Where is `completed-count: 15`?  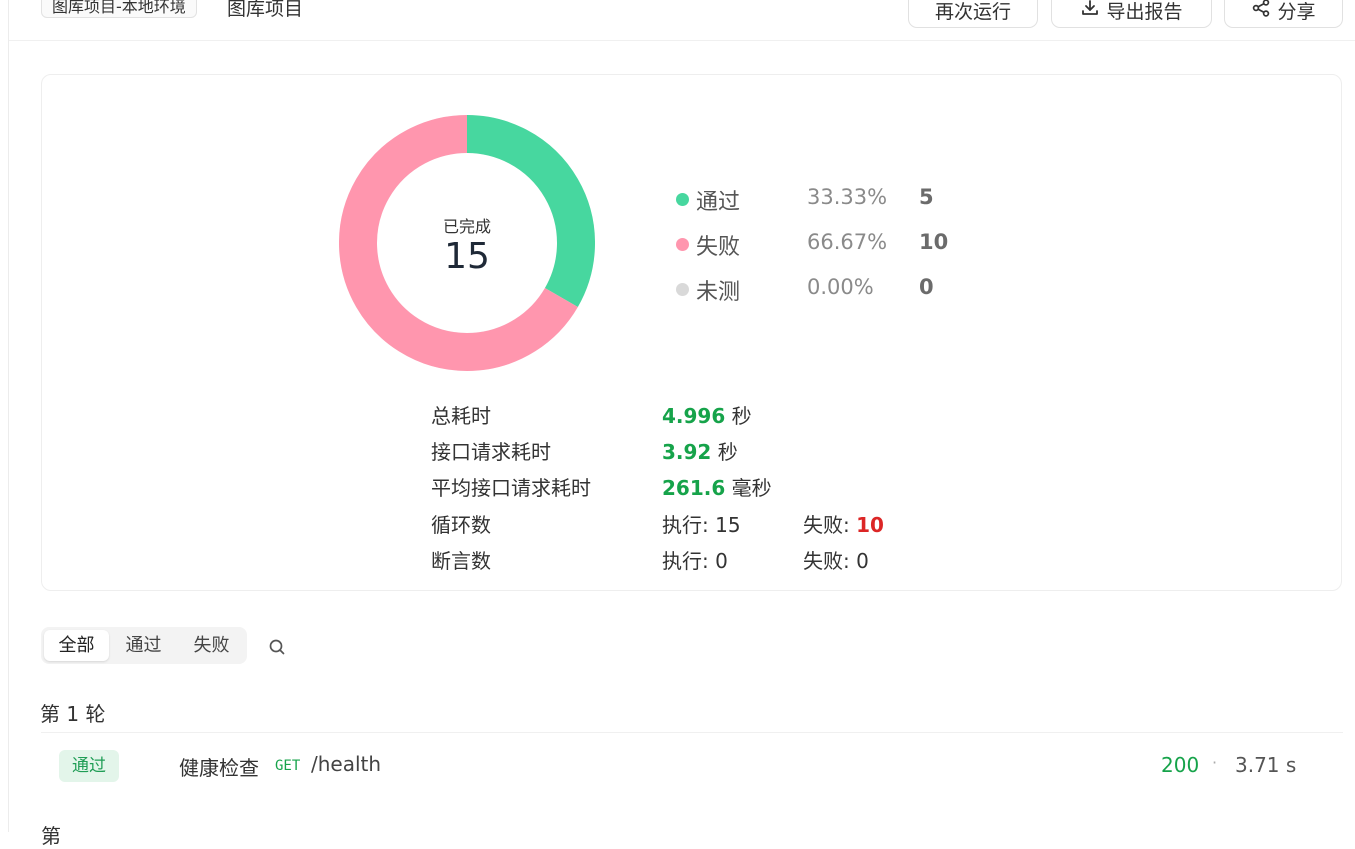 completed-count: 15 is located at coordinates (467, 256).